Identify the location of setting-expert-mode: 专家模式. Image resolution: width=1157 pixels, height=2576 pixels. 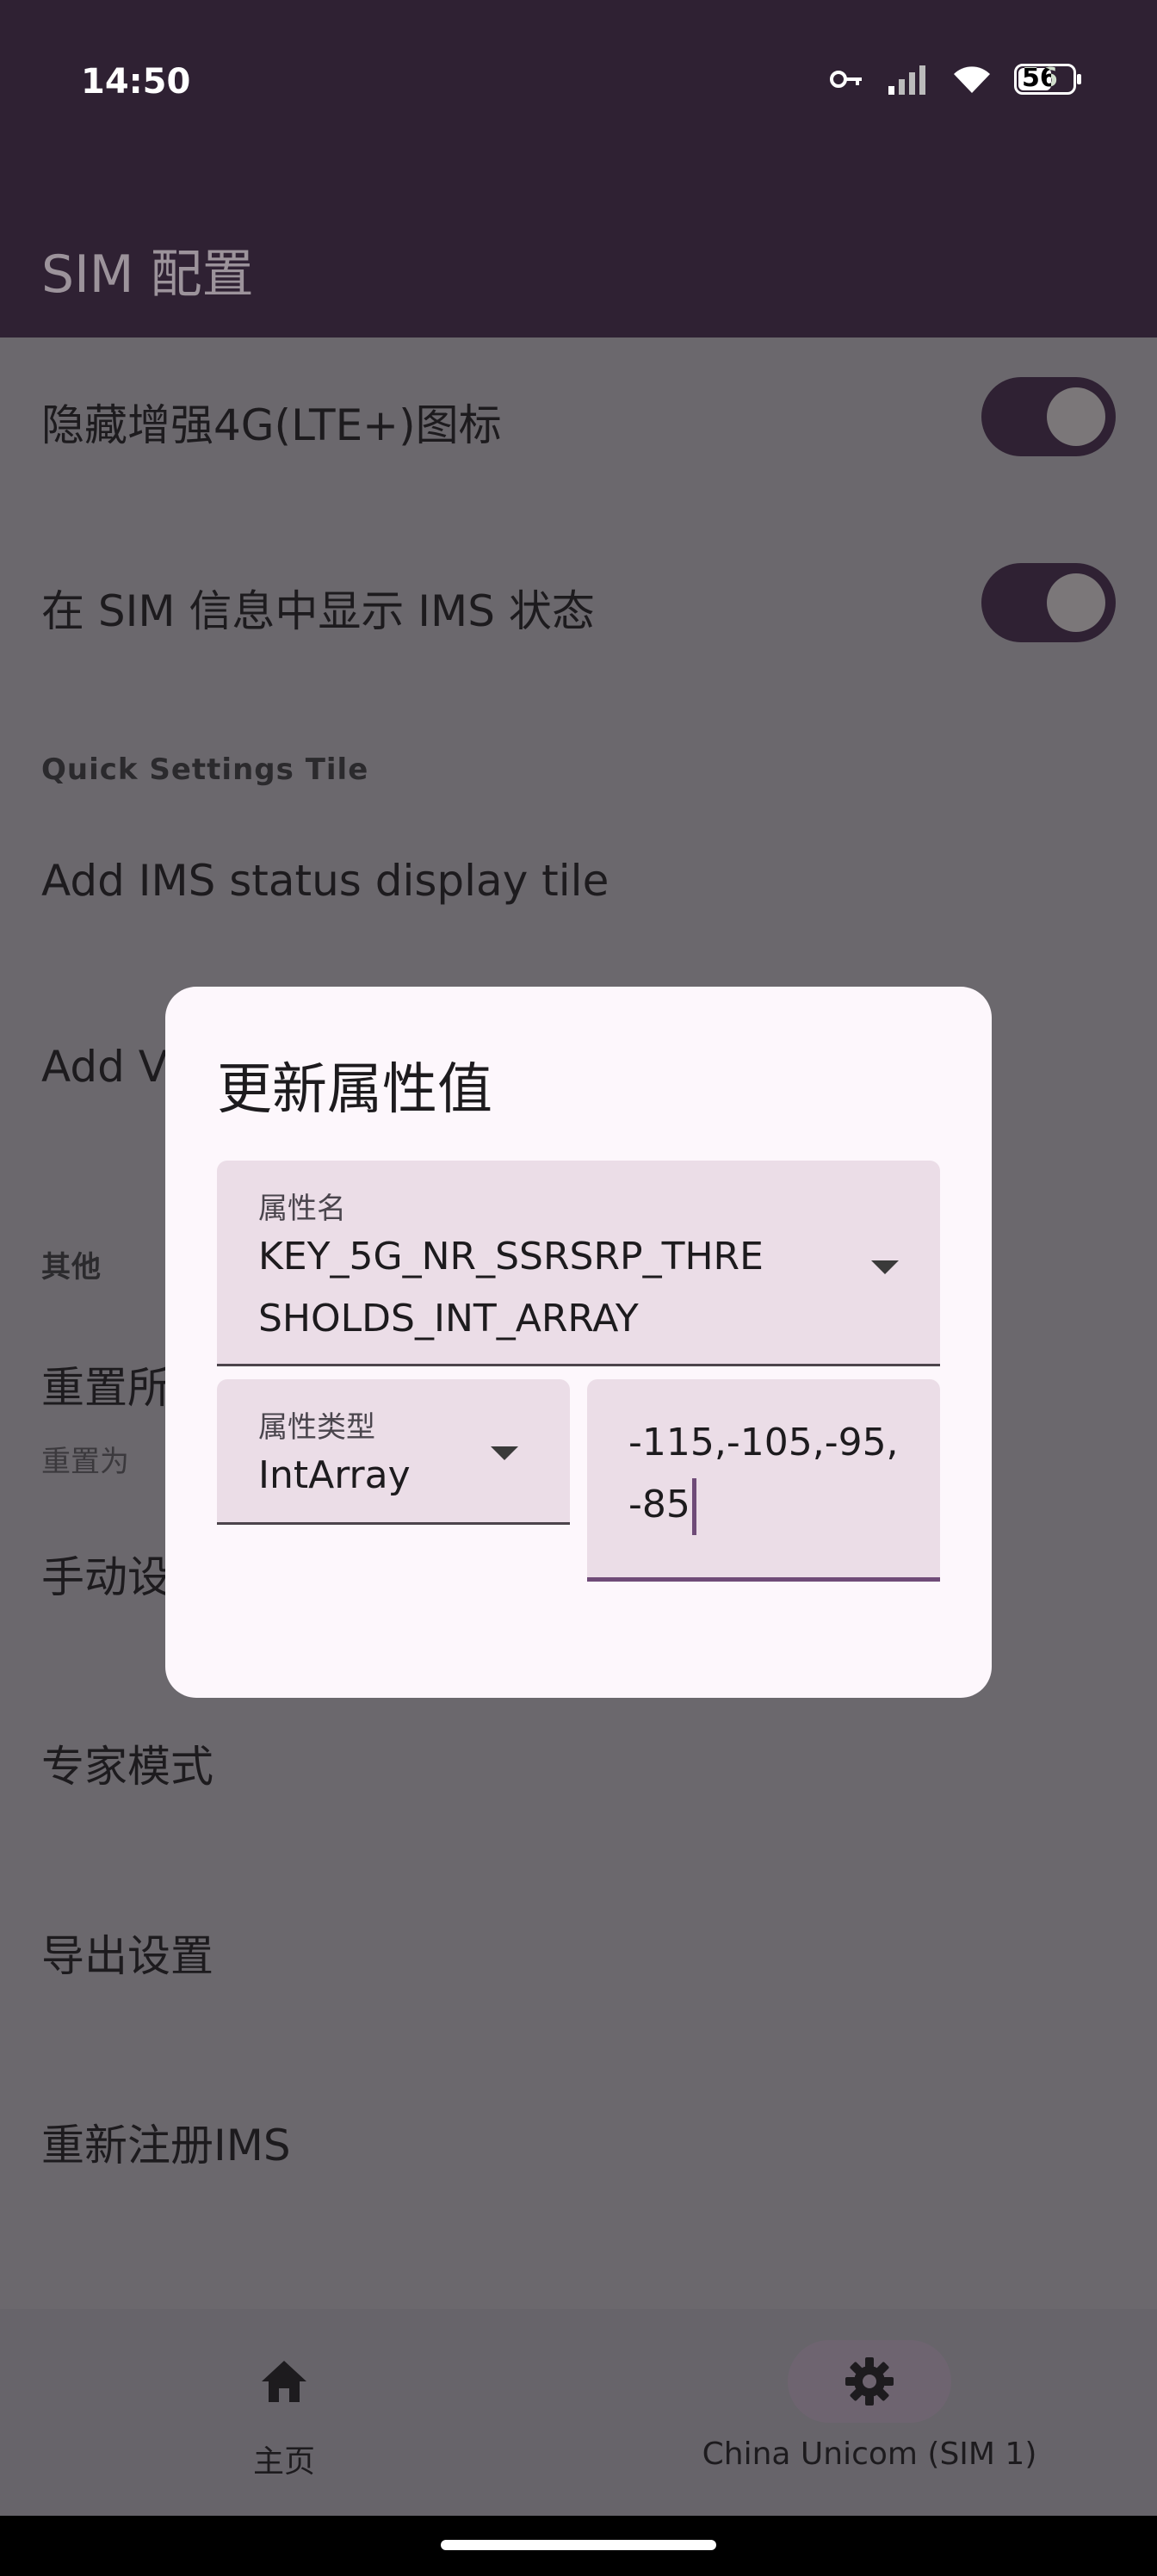
(127, 1763).